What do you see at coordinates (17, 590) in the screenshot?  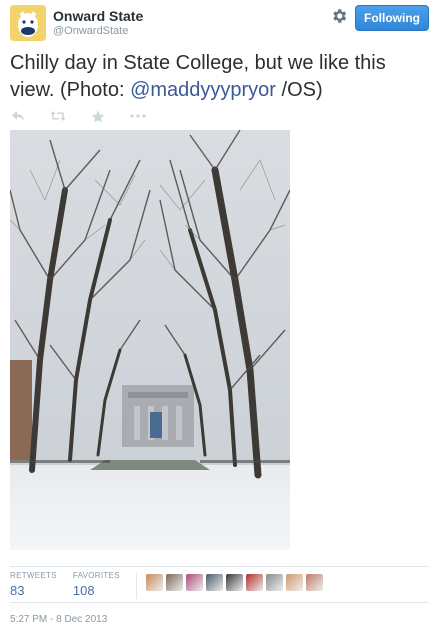 I see `retweets-count: 83` at bounding box center [17, 590].